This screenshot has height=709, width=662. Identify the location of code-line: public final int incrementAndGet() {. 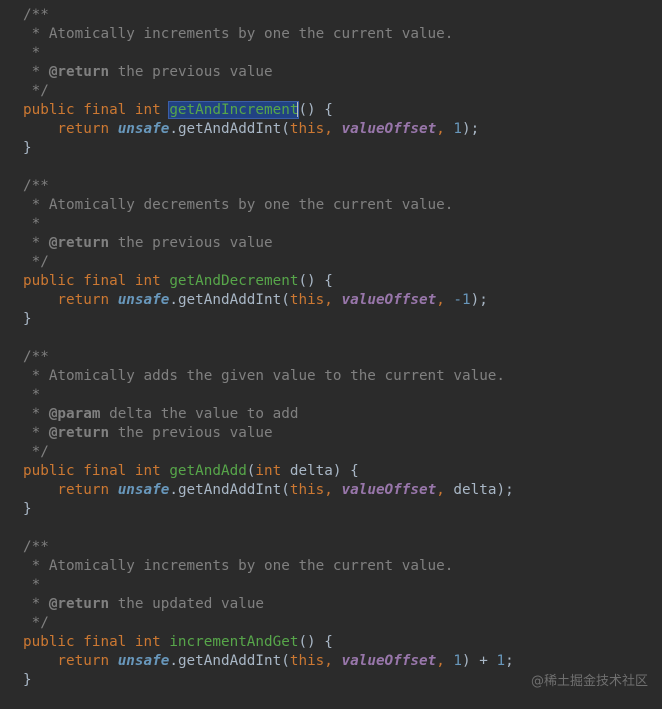
(268, 642).